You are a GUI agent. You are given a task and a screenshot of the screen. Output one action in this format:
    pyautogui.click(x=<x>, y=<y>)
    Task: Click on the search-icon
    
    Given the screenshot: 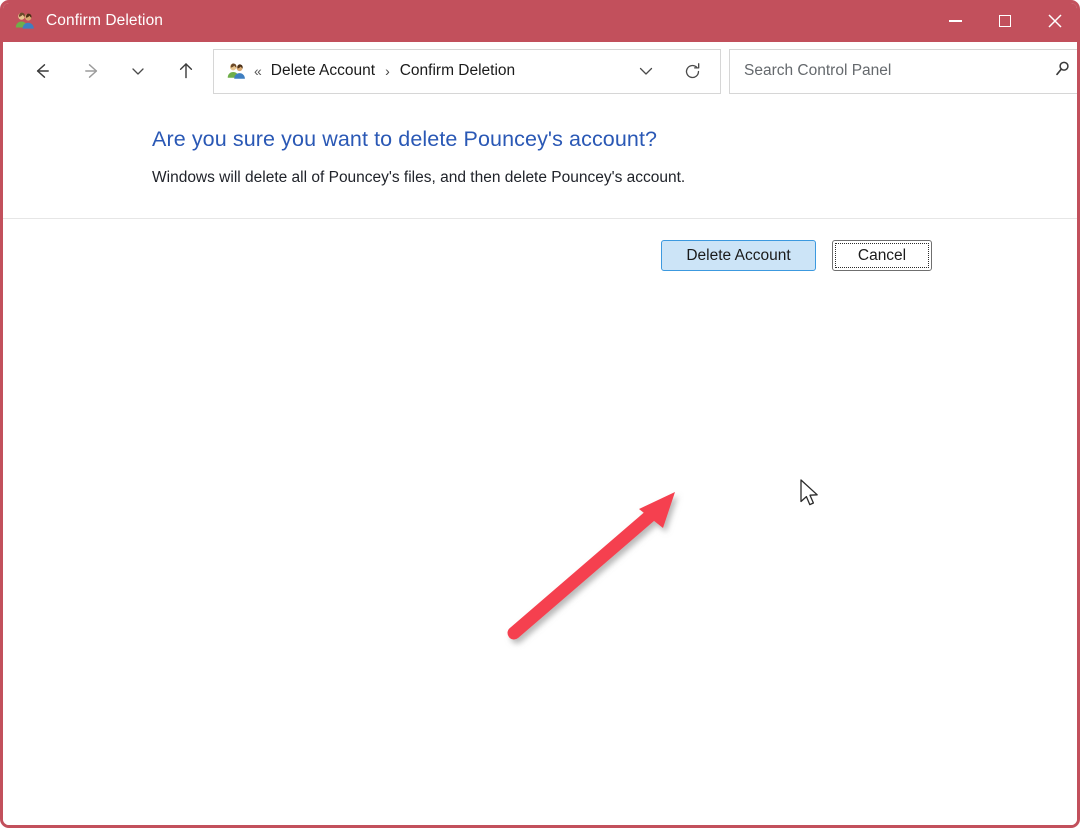 What is the action you would take?
    pyautogui.click(x=1062, y=71)
    